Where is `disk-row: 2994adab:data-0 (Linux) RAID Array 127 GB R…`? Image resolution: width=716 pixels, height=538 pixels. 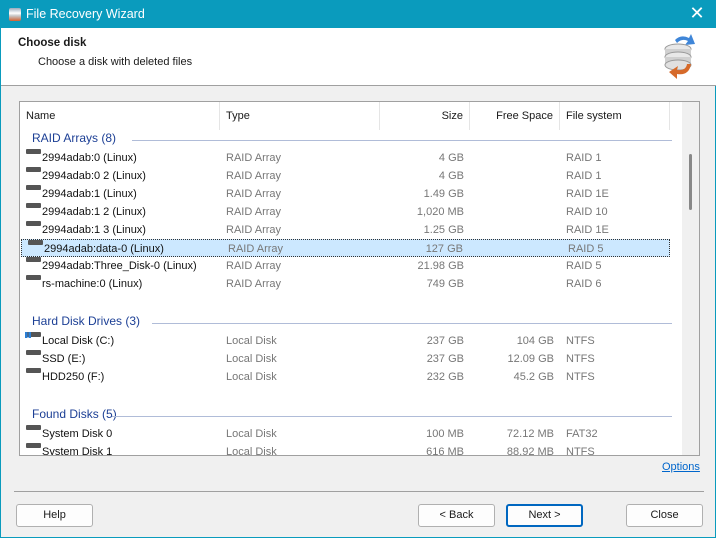 disk-row: 2994adab:data-0 (Linux) RAID Array 127 GB R… is located at coordinates (345, 248).